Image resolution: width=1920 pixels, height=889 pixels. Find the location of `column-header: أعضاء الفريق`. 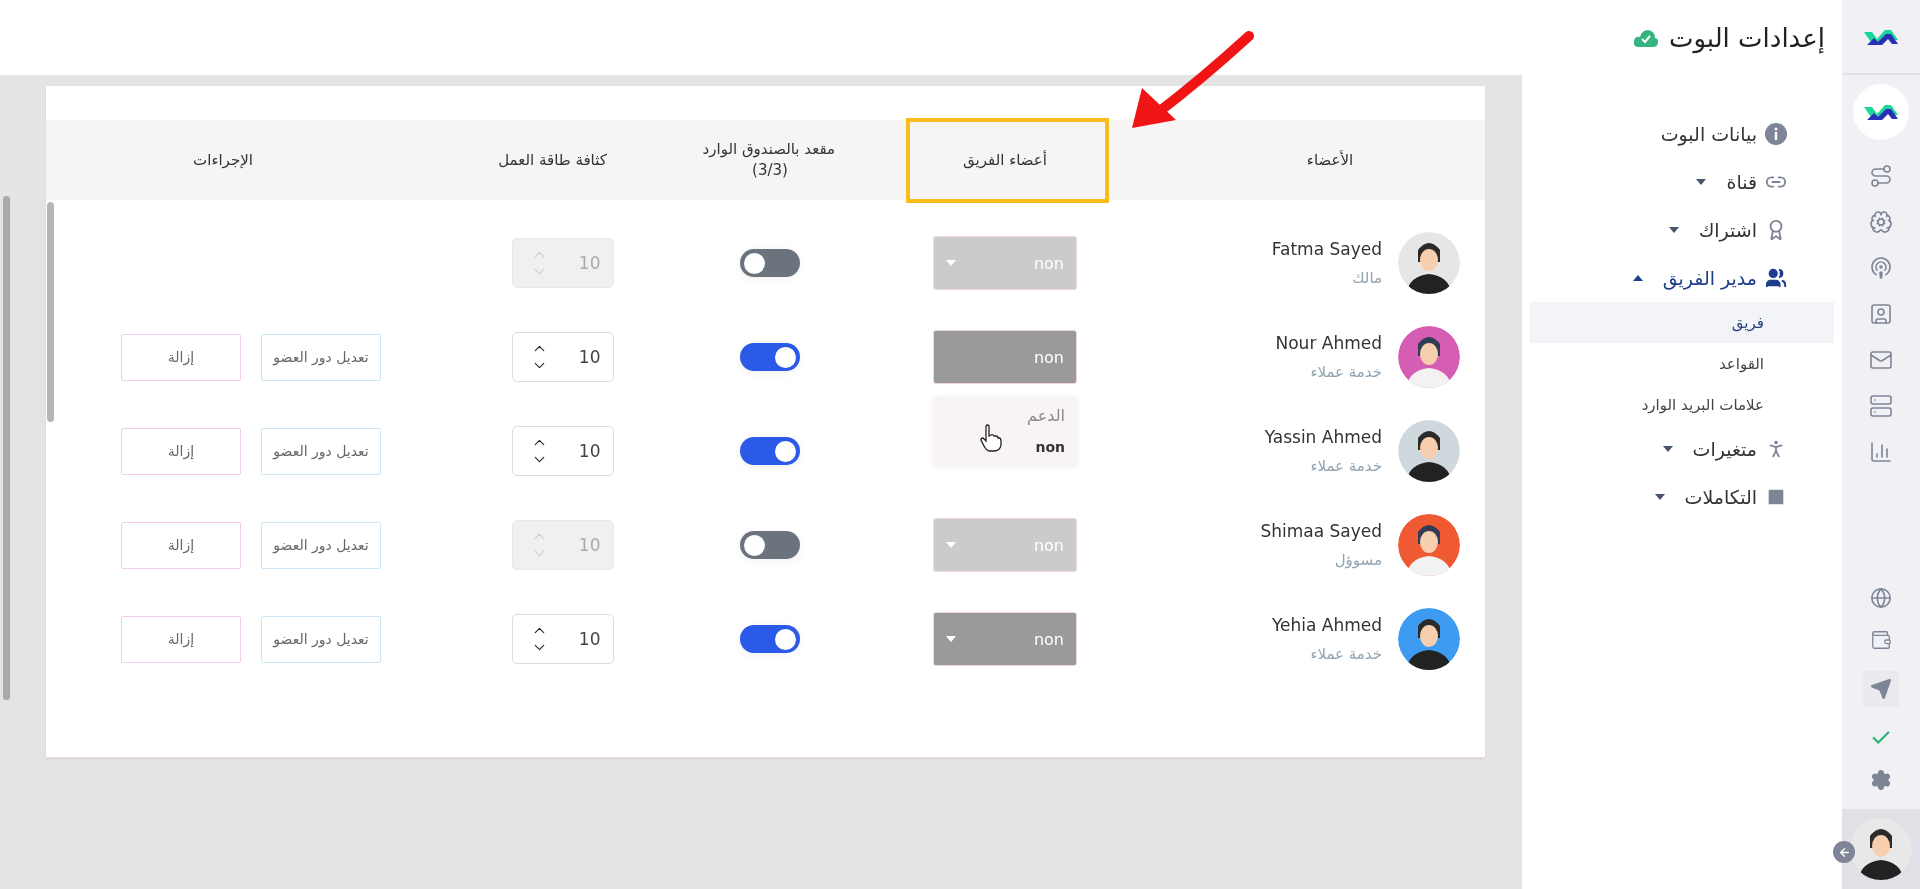

column-header: أعضاء الفريق is located at coordinates (1005, 160).